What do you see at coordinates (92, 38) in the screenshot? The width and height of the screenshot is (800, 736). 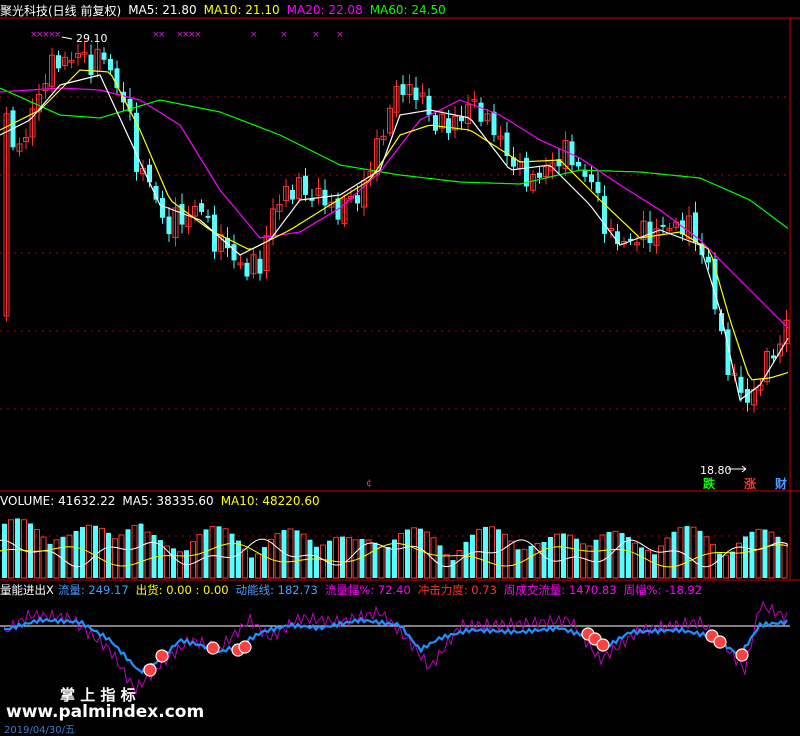 I see `high-price-label: 29.10` at bounding box center [92, 38].